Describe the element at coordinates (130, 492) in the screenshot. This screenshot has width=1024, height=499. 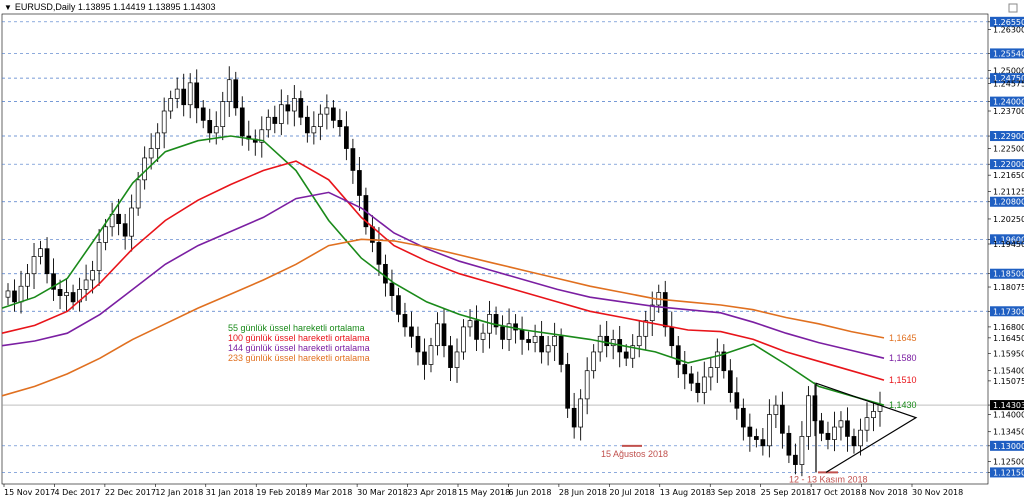
I see `x-tick-label: 22 Dec 2017` at that location.